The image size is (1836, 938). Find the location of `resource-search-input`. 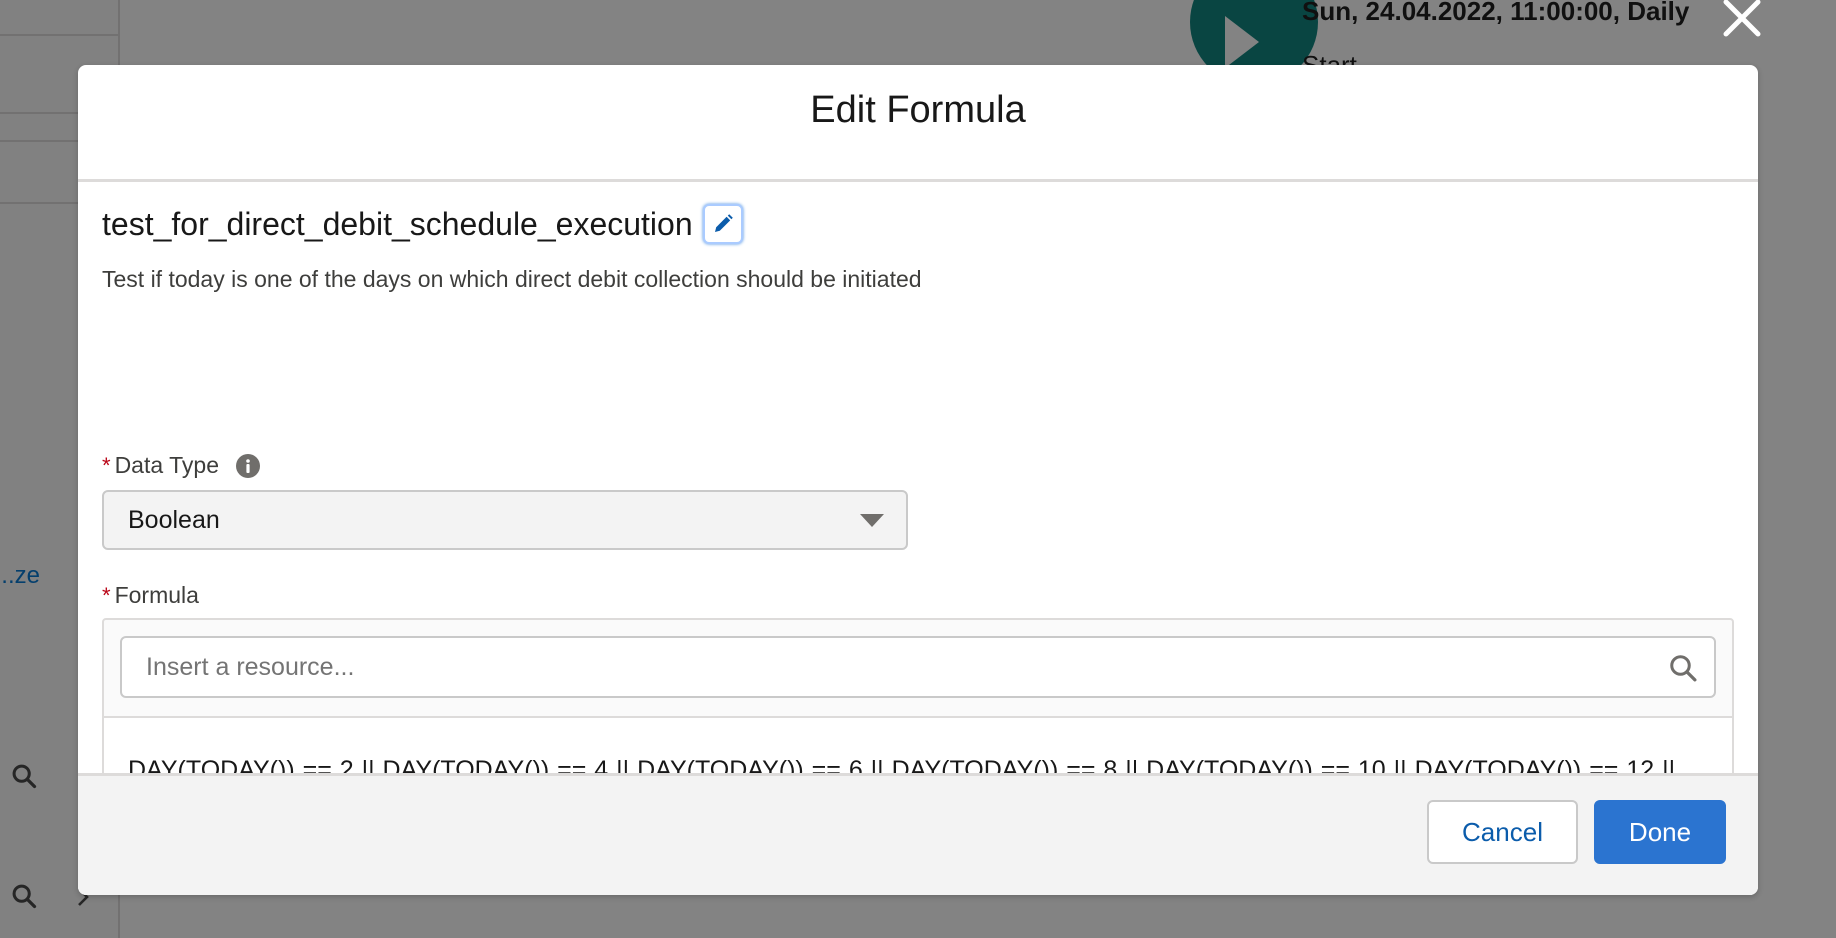

resource-search-input is located at coordinates (918, 667).